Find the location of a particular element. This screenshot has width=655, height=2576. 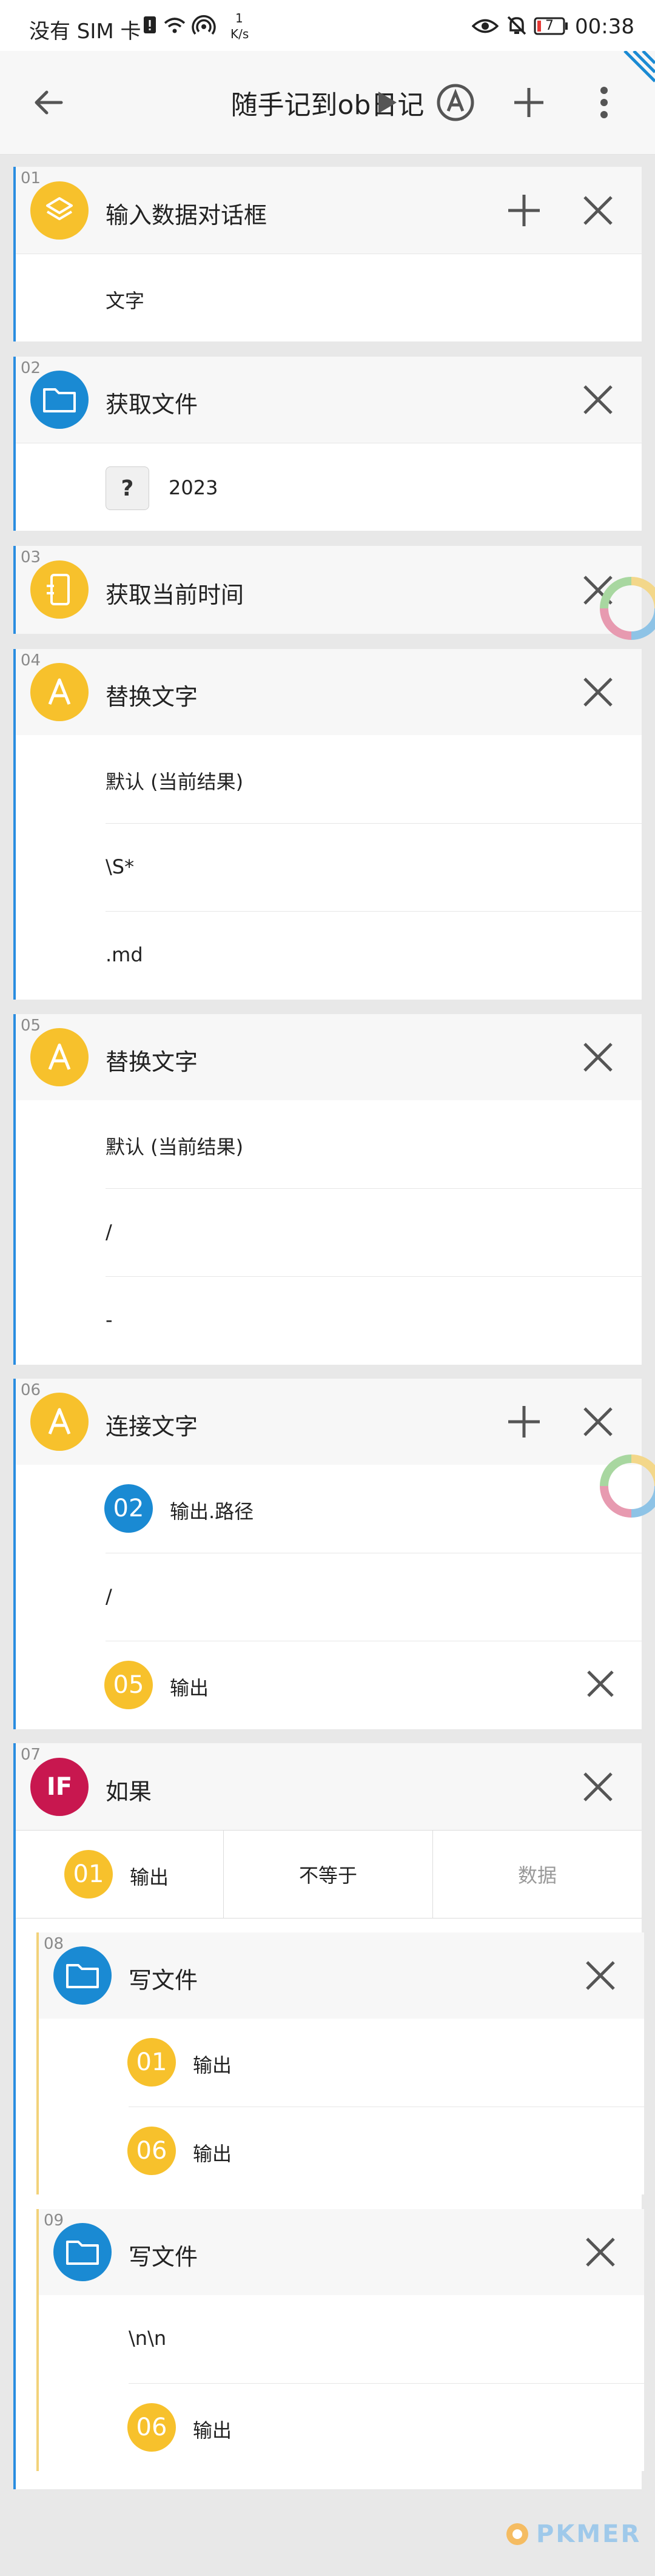

watermark-text: PKMER is located at coordinates (589, 2534).